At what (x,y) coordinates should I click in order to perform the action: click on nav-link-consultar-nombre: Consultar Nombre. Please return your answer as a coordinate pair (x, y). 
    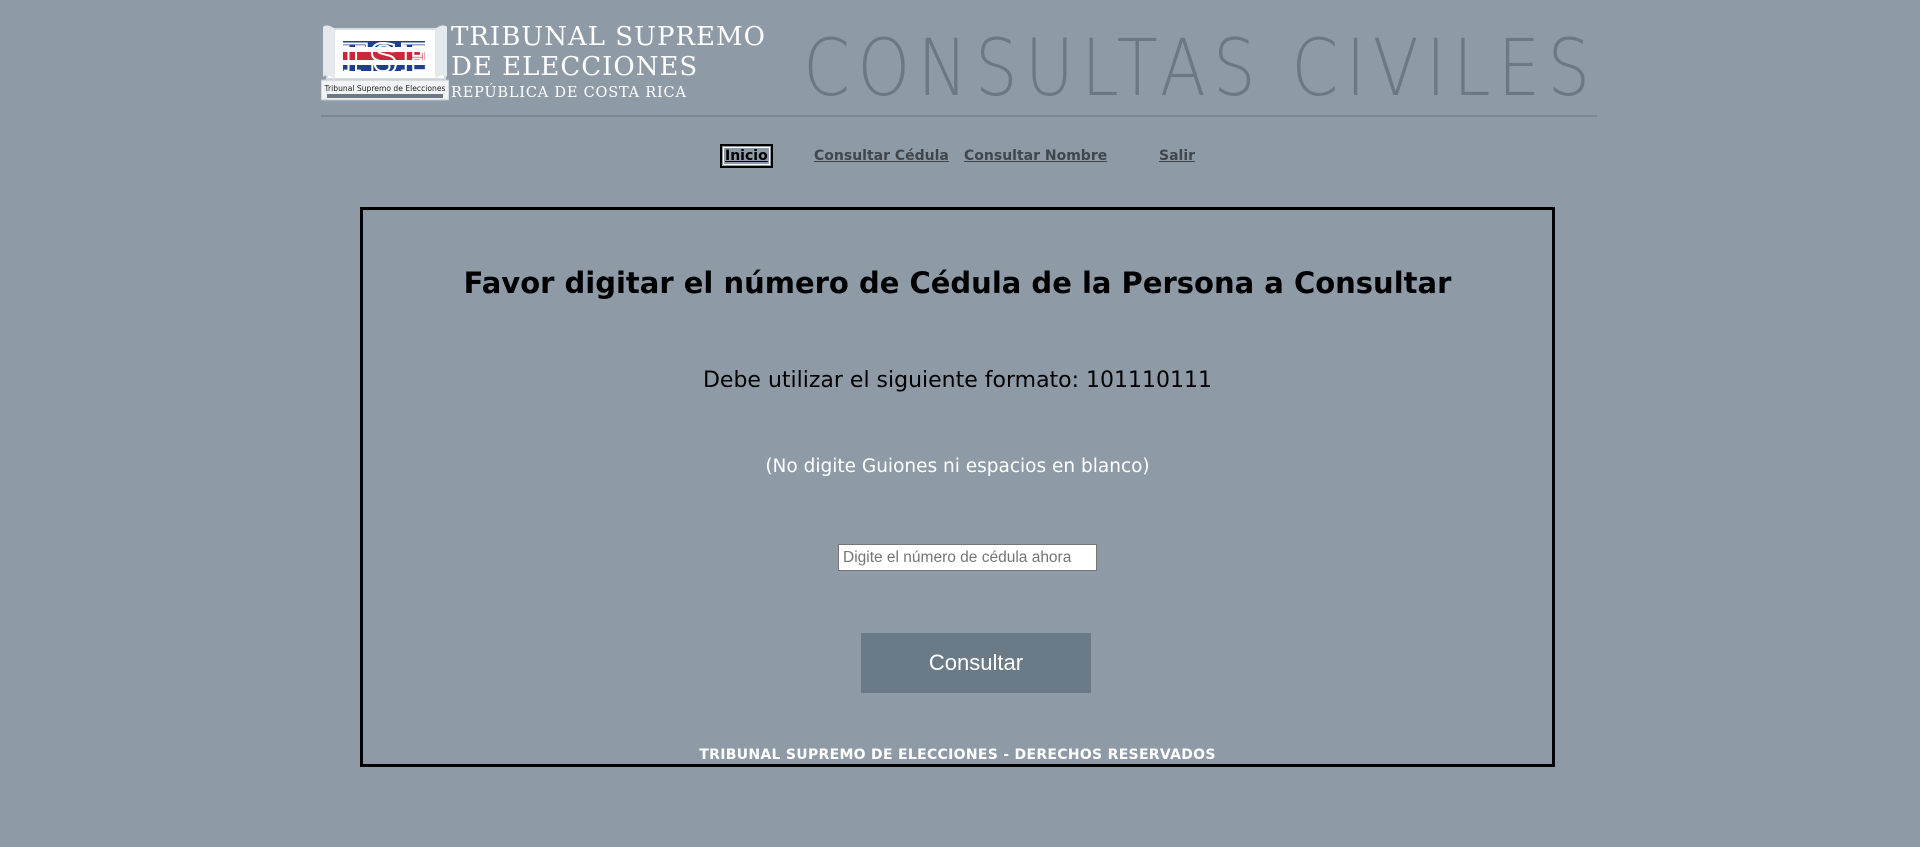
    Looking at the image, I should click on (1035, 156).